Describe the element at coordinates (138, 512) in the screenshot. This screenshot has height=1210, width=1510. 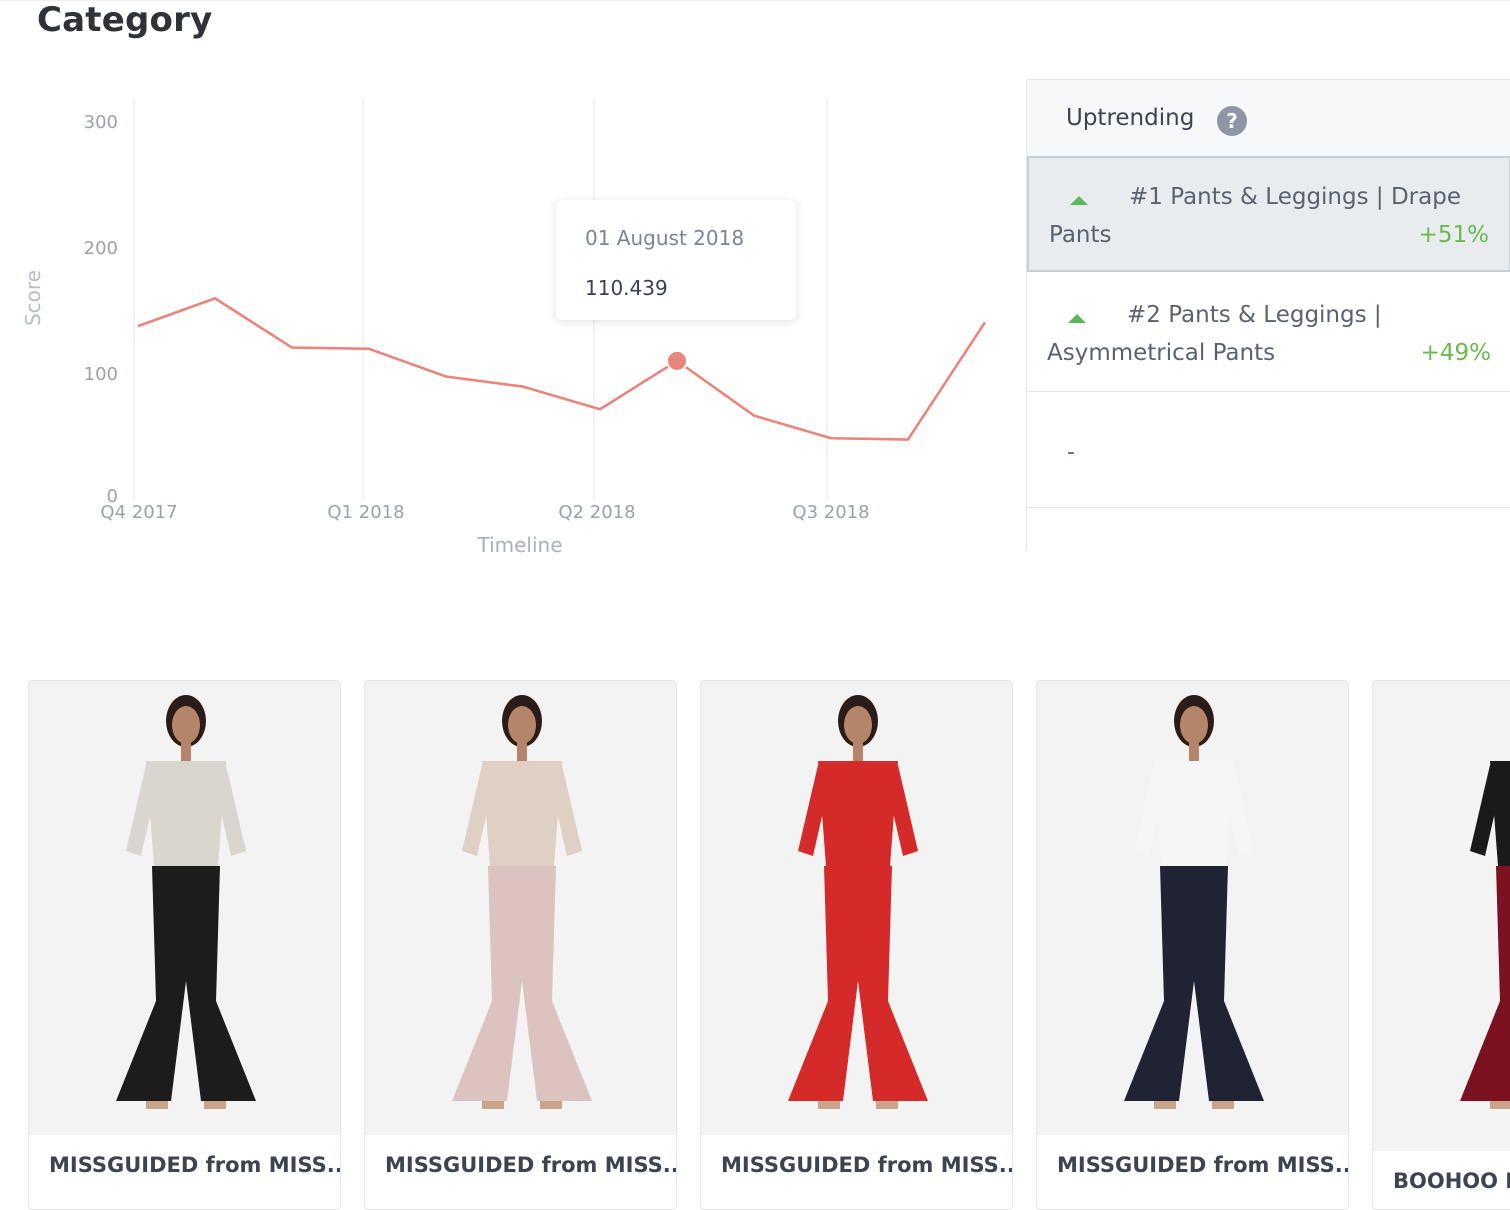
I see `x-tick-label: Q4 2017` at that location.